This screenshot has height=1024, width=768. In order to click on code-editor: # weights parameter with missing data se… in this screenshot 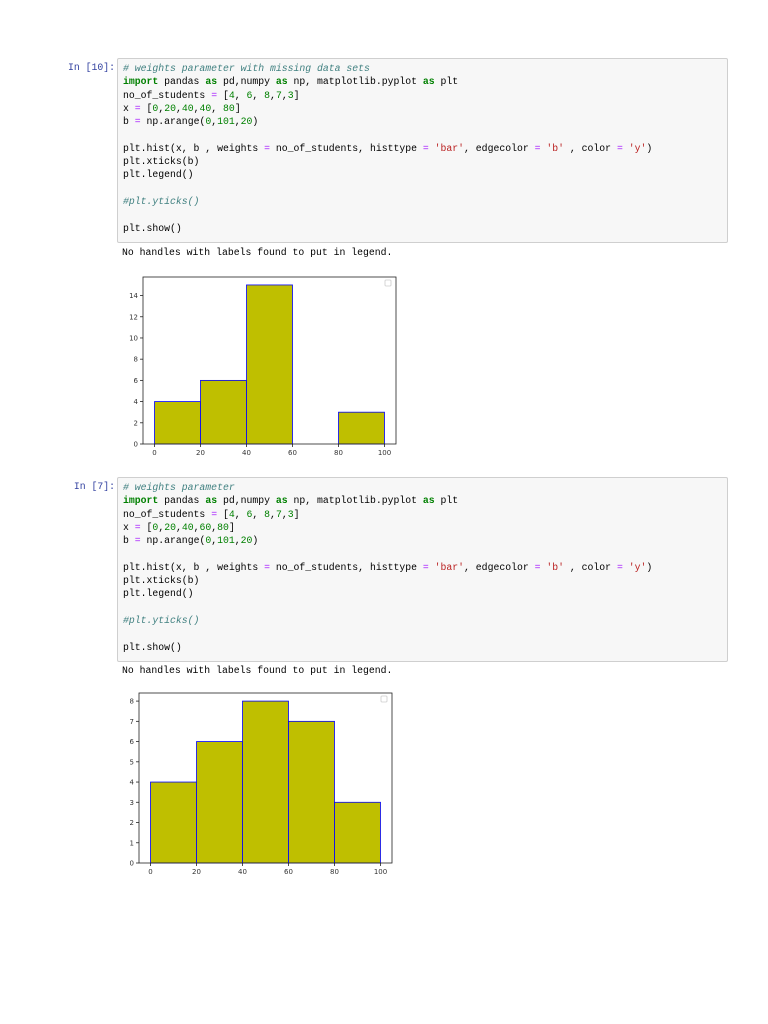, I will do `click(387, 148)`.